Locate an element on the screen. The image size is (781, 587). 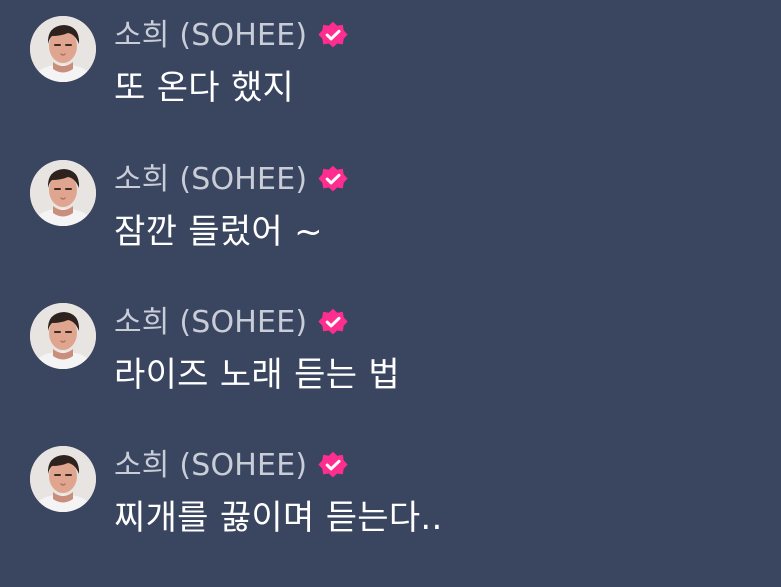
message-text: 찌개를 끓이며 듣는다.. is located at coordinates (278, 518).